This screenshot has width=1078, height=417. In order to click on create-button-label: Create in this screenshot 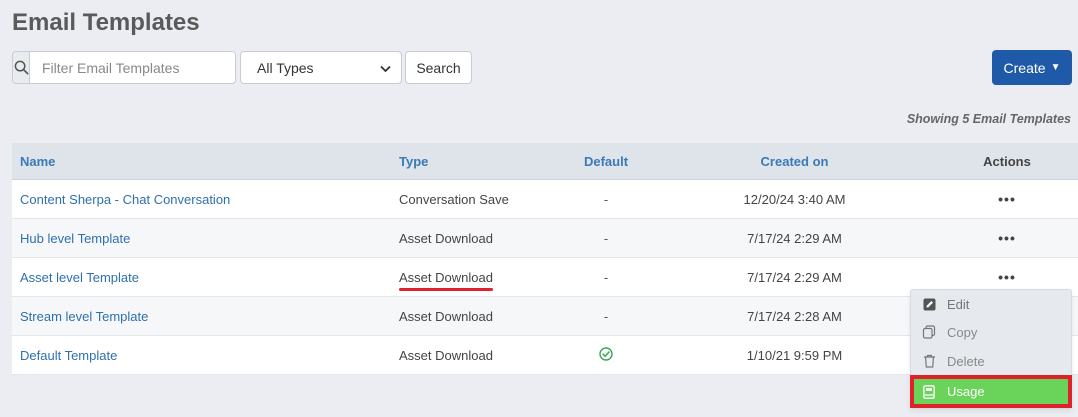, I will do `click(1024, 67)`.